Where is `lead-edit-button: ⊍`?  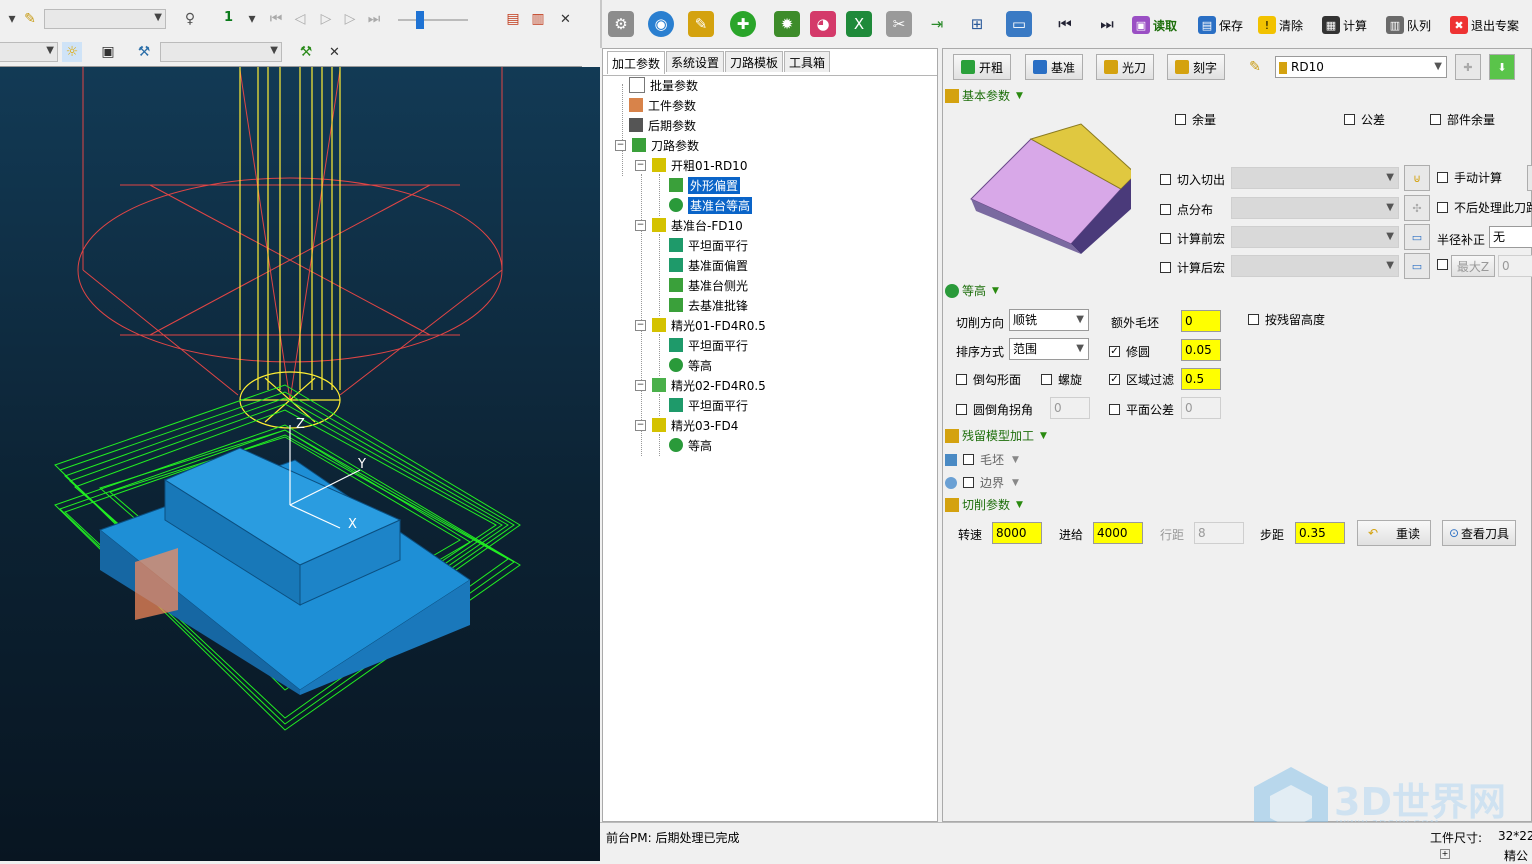 lead-edit-button: ⊍ is located at coordinates (1417, 178).